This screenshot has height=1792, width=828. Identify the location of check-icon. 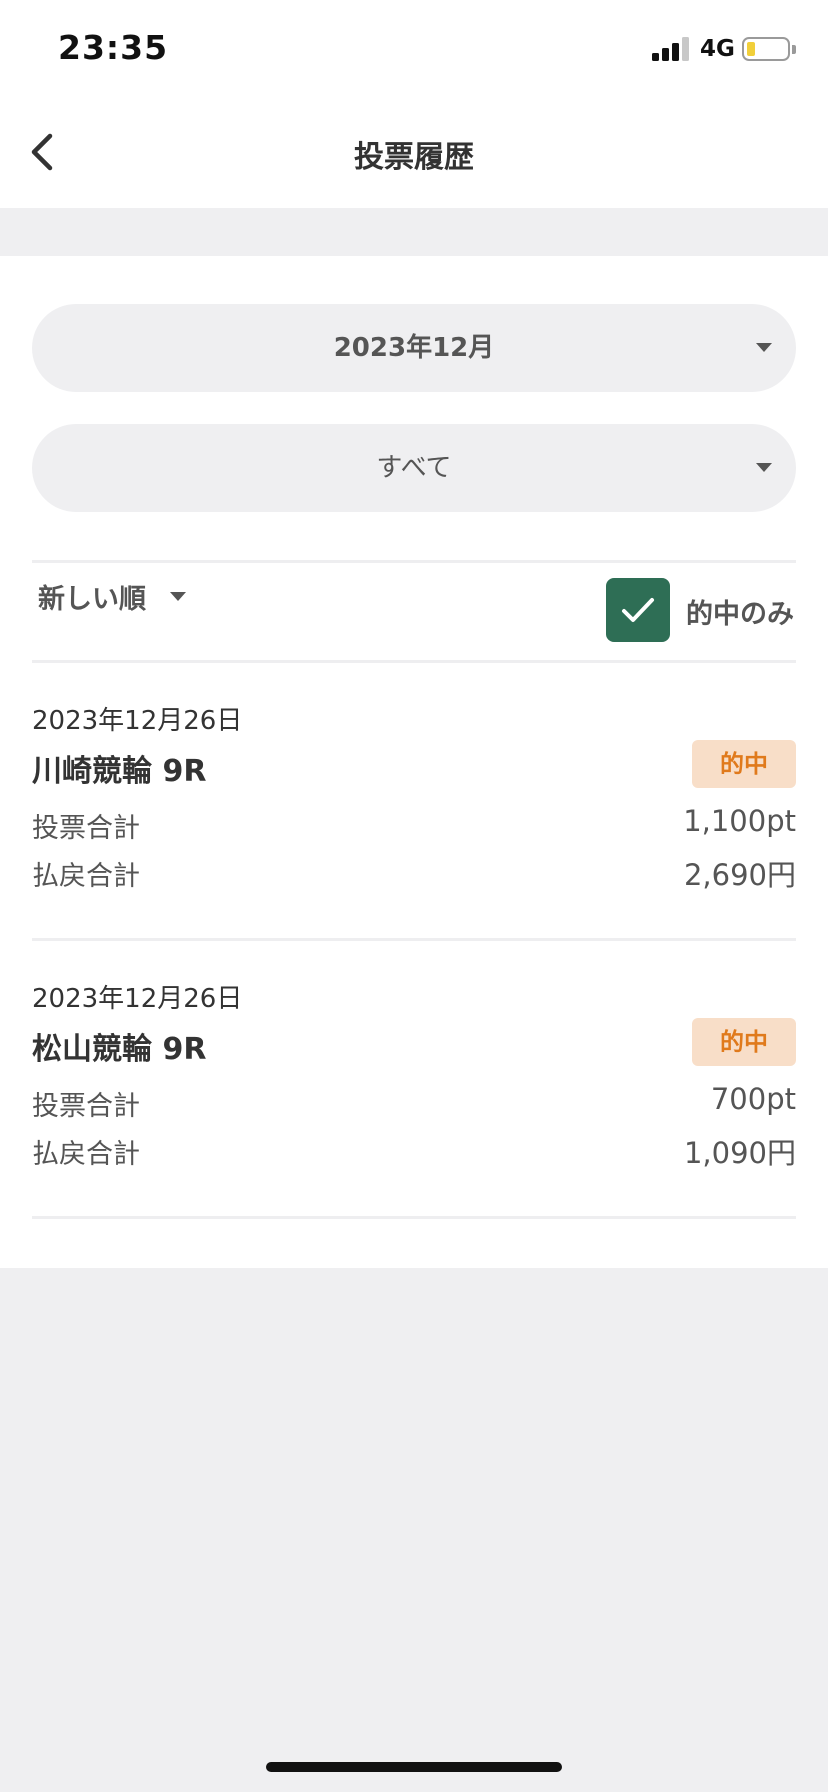
(638, 610).